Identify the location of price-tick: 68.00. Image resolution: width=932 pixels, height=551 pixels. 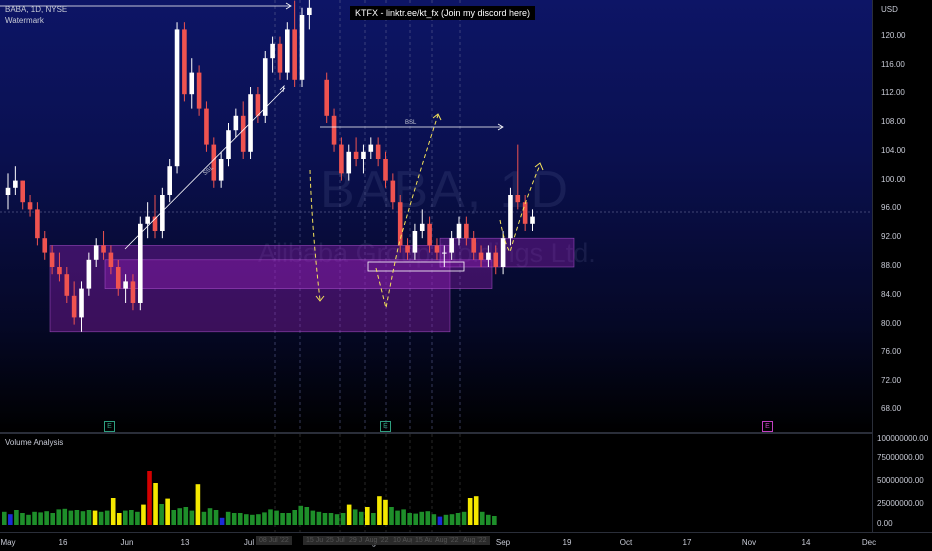
(891, 408).